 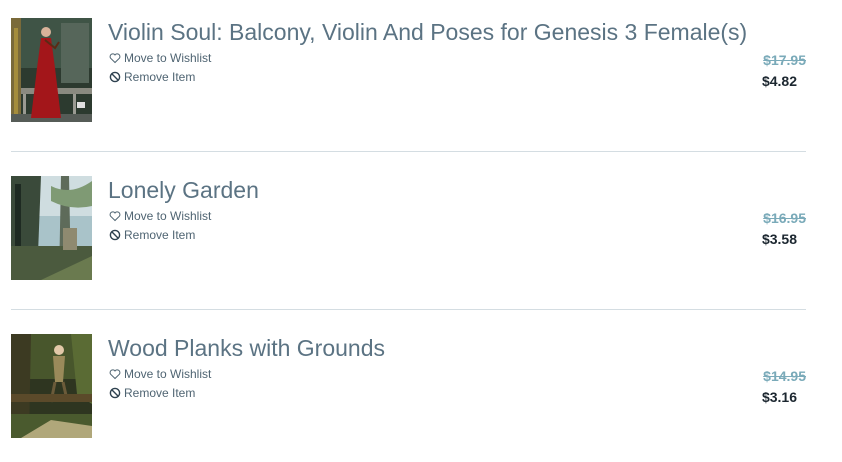 I want to click on sale-price: $3.58, so click(x=779, y=239).